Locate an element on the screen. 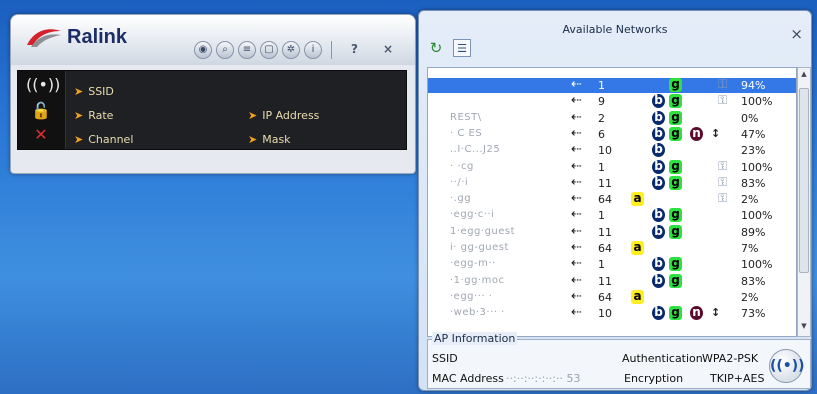  disconnected-icon: ✕ is located at coordinates (41, 136).